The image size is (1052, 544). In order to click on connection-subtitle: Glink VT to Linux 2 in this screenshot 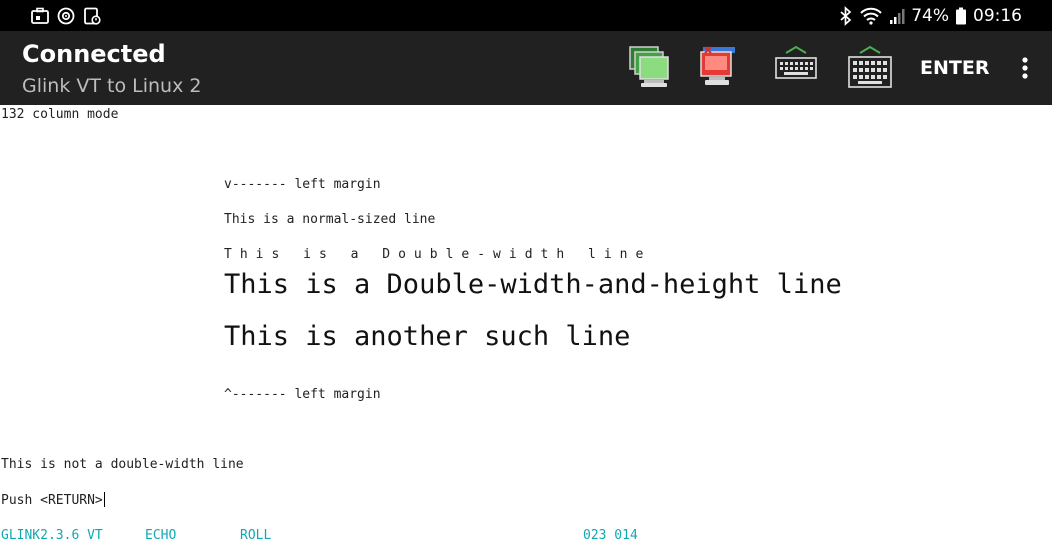, I will do `click(112, 86)`.